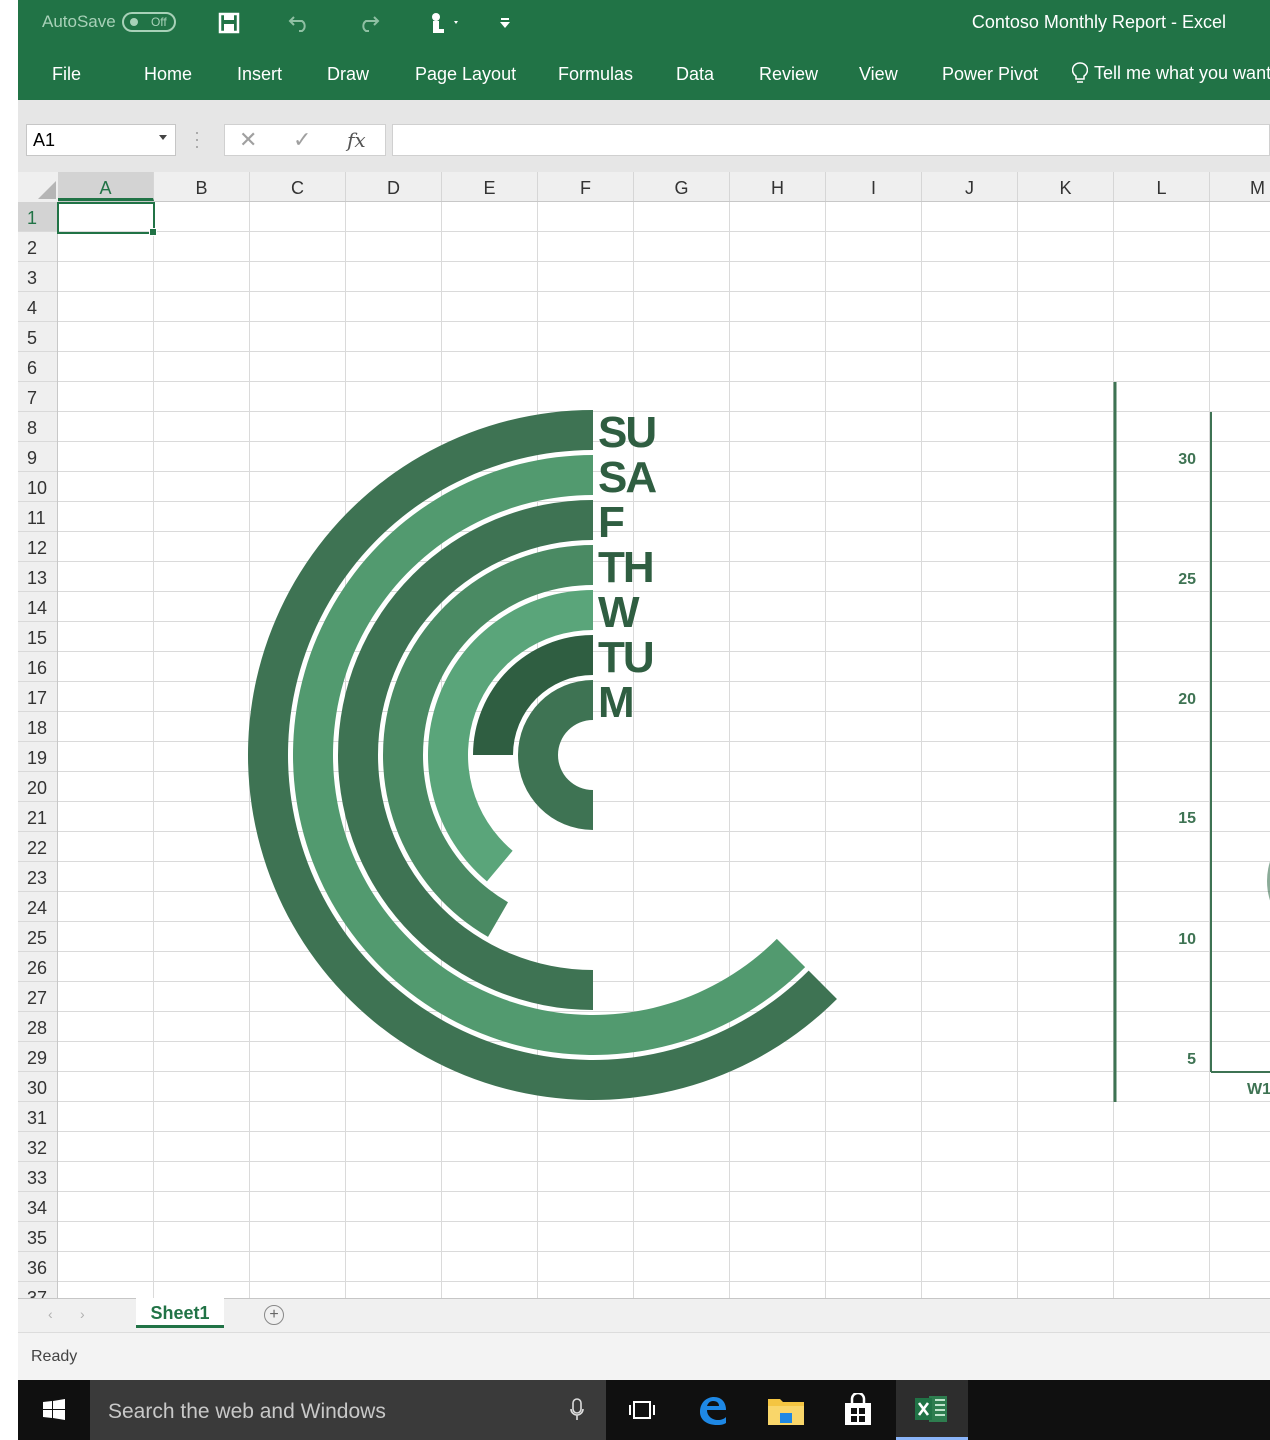 The width and height of the screenshot is (1270, 1440). I want to click on row-header-35: 35, so click(37, 1237).